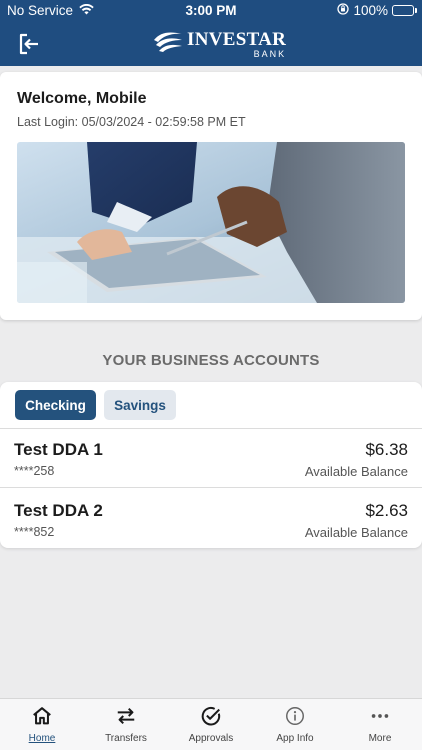 Image resolution: width=422 pixels, height=750 pixels. What do you see at coordinates (404, 10) in the screenshot?
I see `battery-charging-icon` at bounding box center [404, 10].